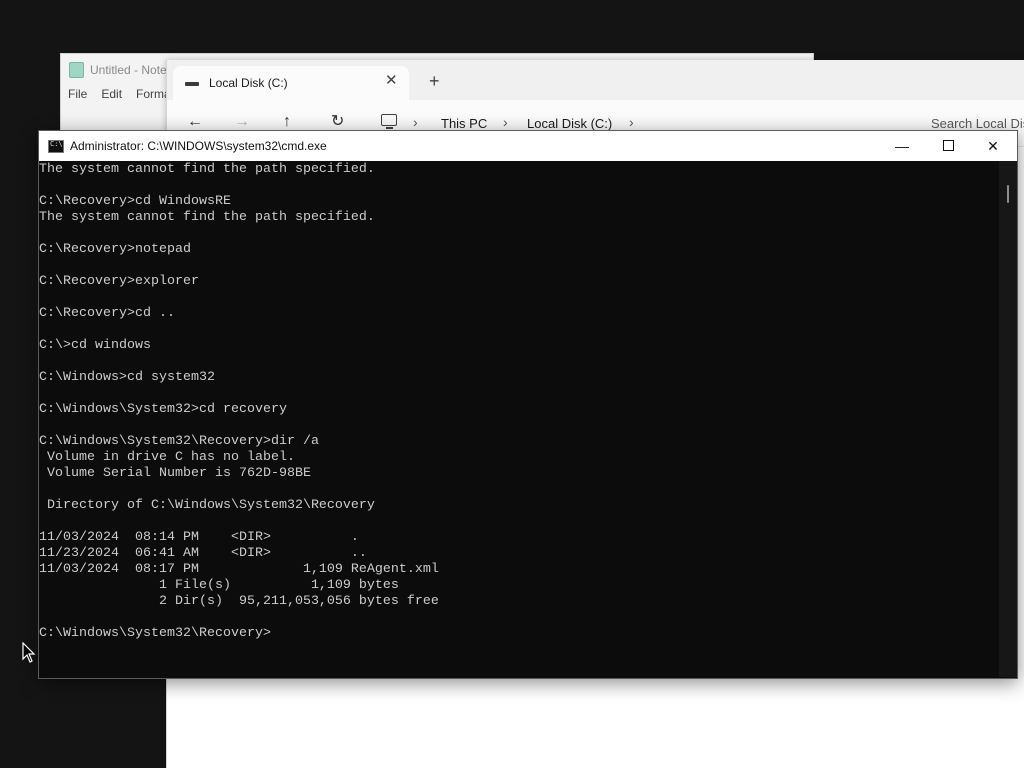 The width and height of the screenshot is (1024, 768). What do you see at coordinates (127, 377) in the screenshot?
I see `console-line: C:\Windows>cd system32` at bounding box center [127, 377].